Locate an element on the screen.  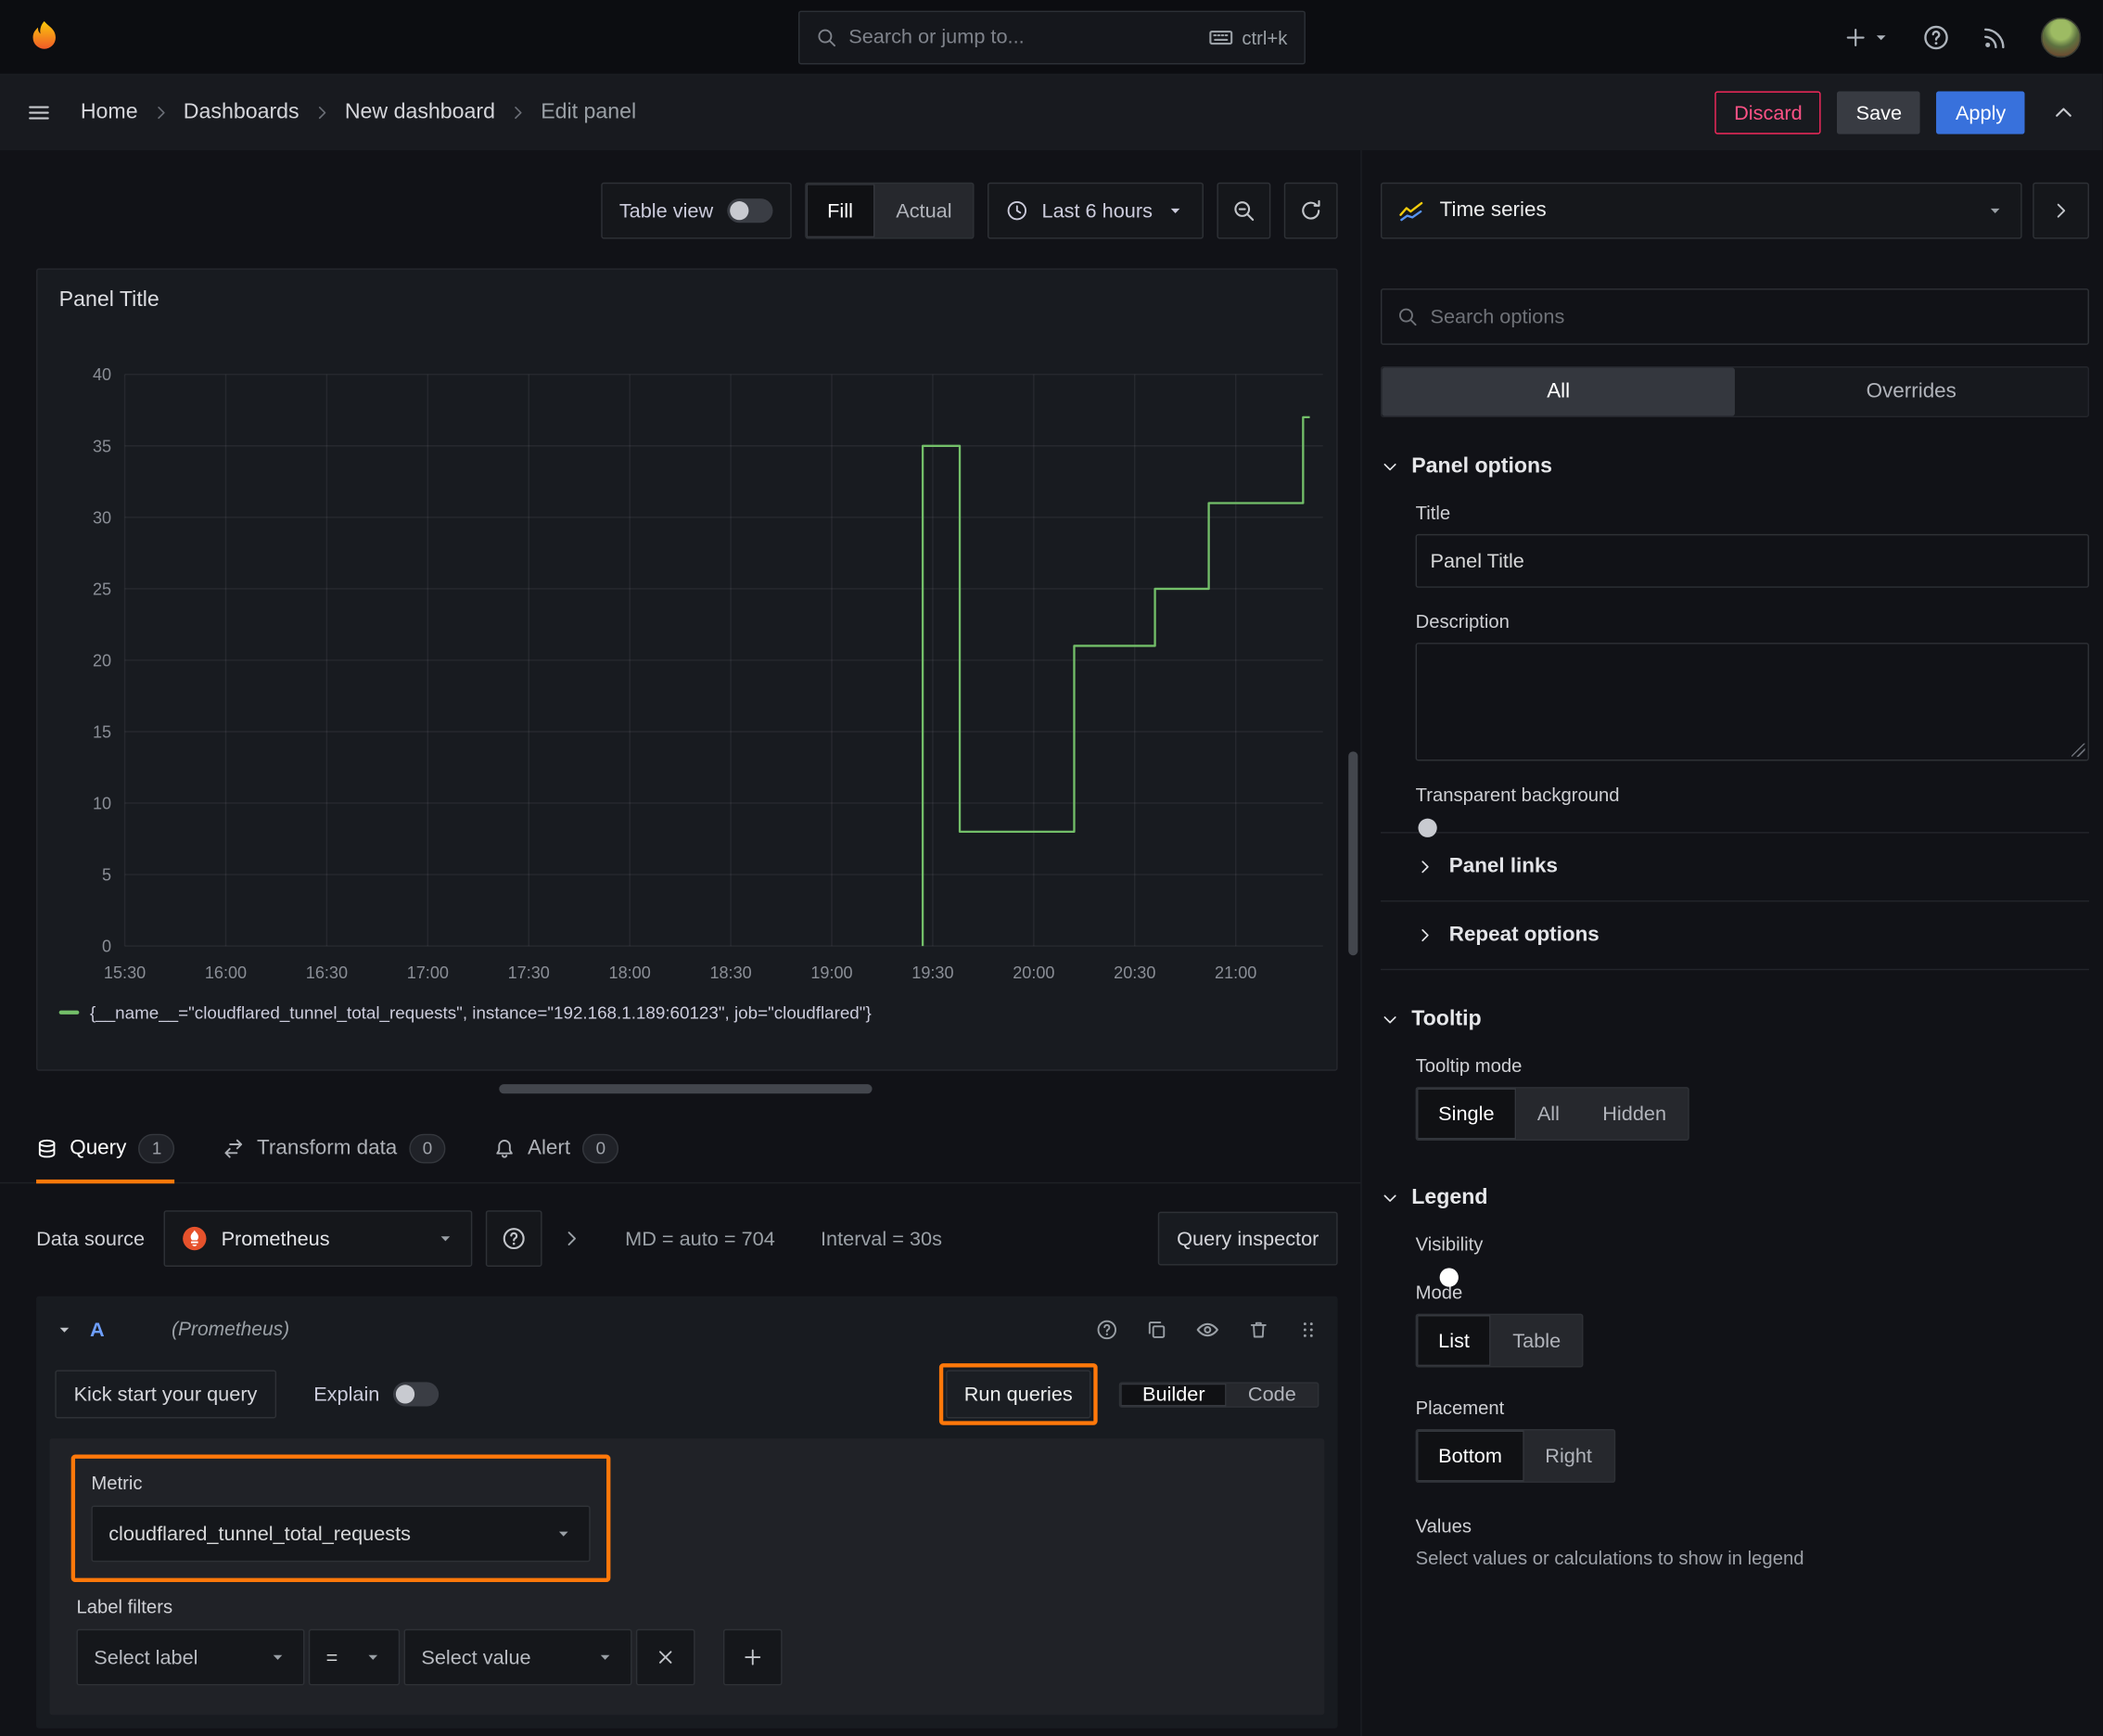
tooltip-hidden-option: Hidden is located at coordinates (1634, 1114).